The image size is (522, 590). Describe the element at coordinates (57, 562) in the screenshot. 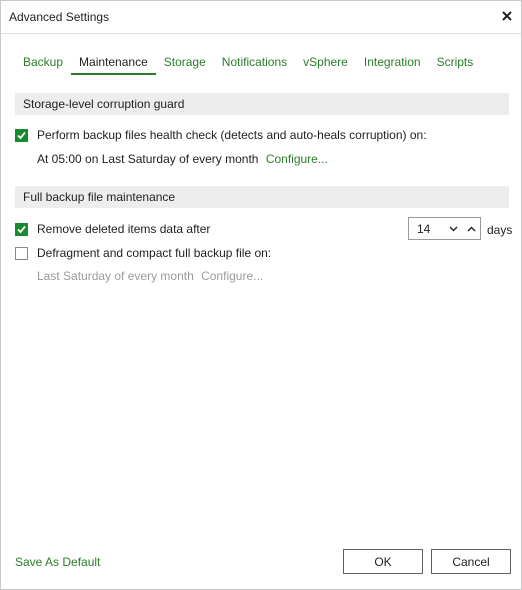

I see `save-as-default-link: Save As Default` at that location.